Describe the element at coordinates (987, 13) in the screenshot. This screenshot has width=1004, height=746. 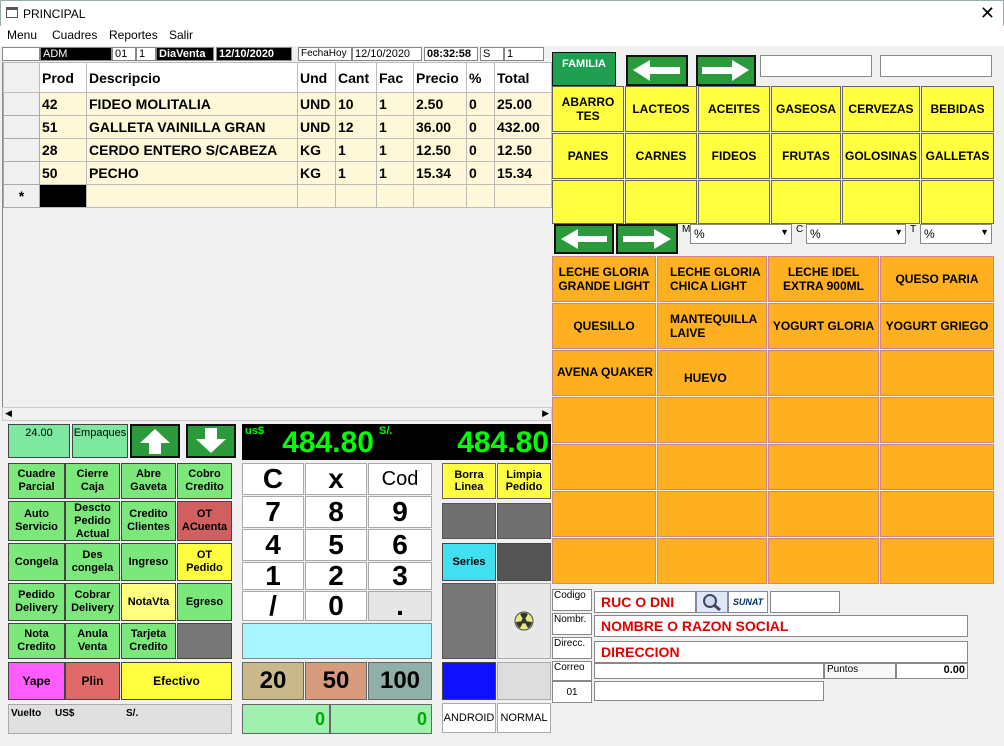
I see `close-icon: ✕` at that location.